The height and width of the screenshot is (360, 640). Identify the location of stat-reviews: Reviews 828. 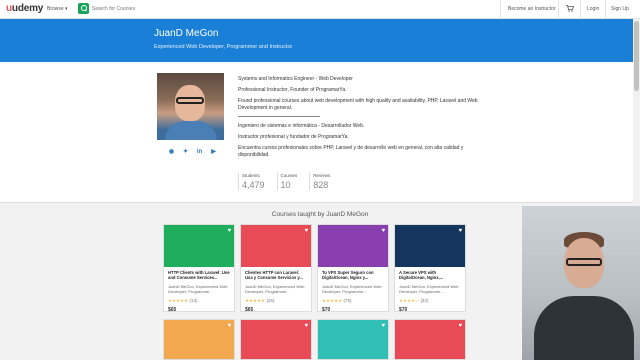
(322, 181).